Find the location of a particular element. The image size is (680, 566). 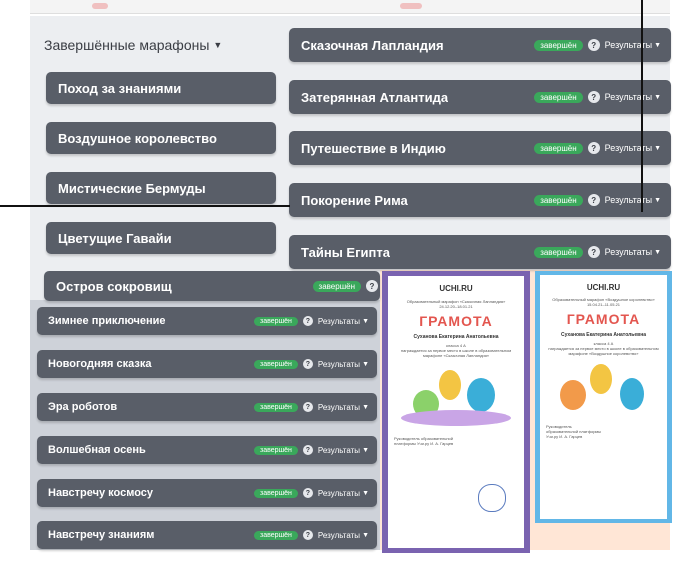

completed-marathons-dropdown: Завершённые марафоны ▼ is located at coordinates (133, 45).